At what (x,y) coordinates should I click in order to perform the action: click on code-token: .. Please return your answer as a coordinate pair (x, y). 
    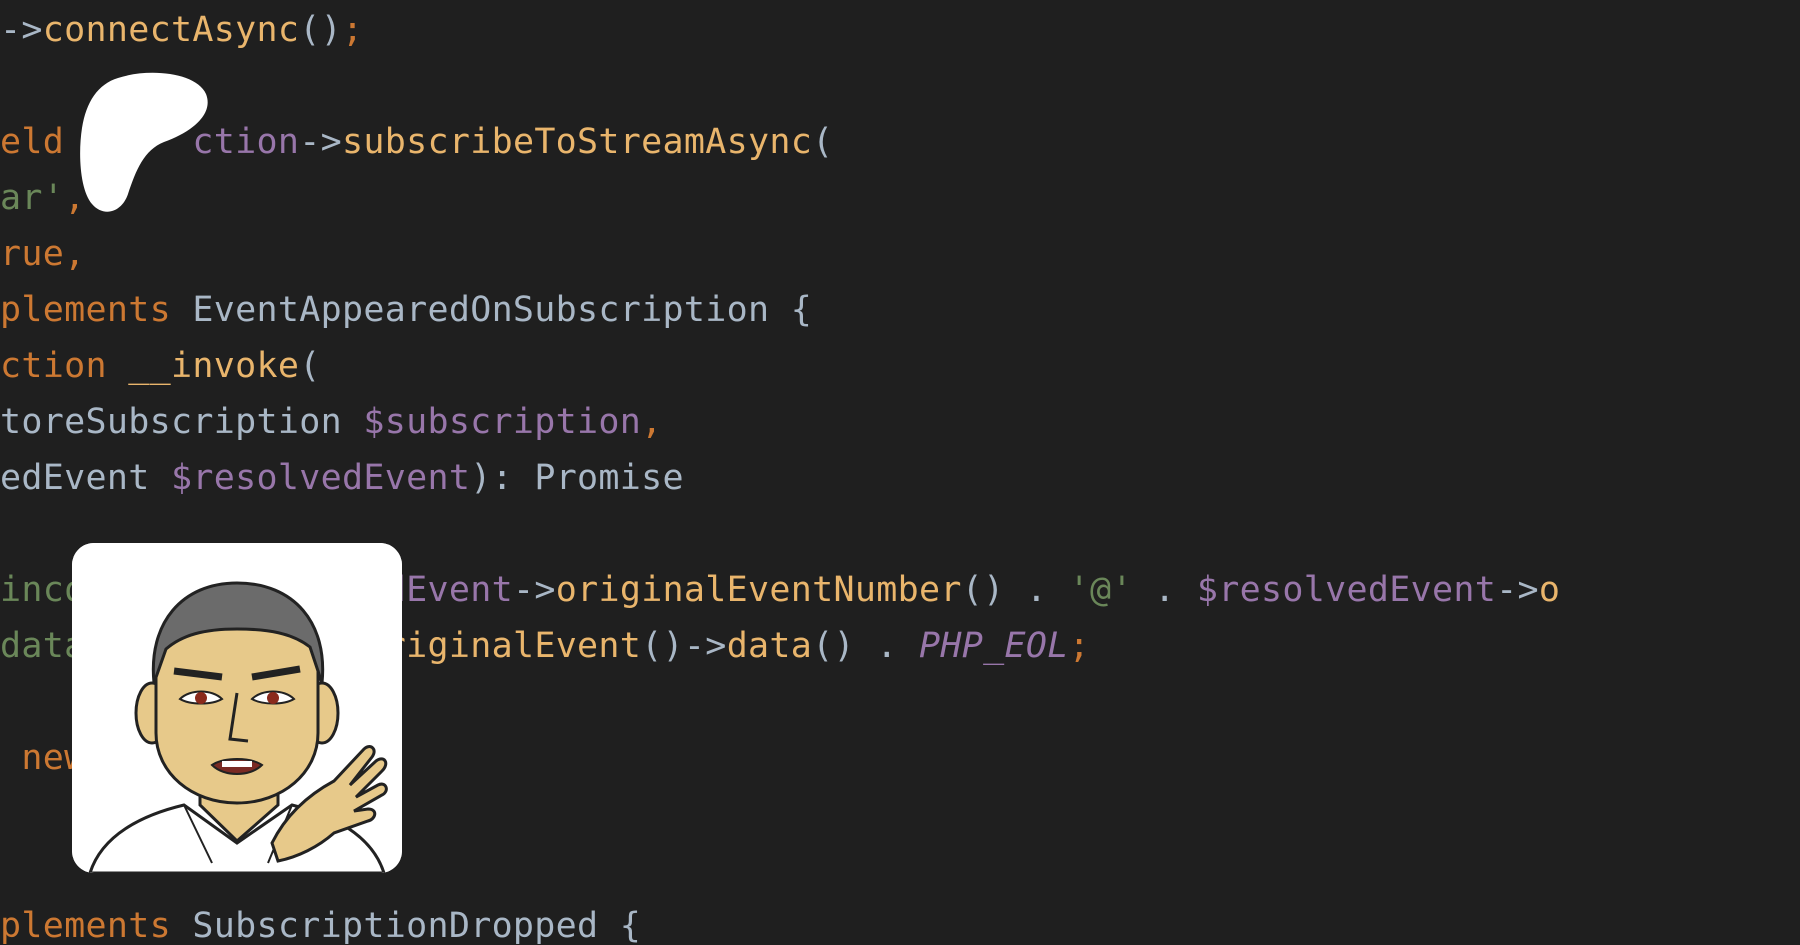
    Looking at the image, I should click on (1164, 590).